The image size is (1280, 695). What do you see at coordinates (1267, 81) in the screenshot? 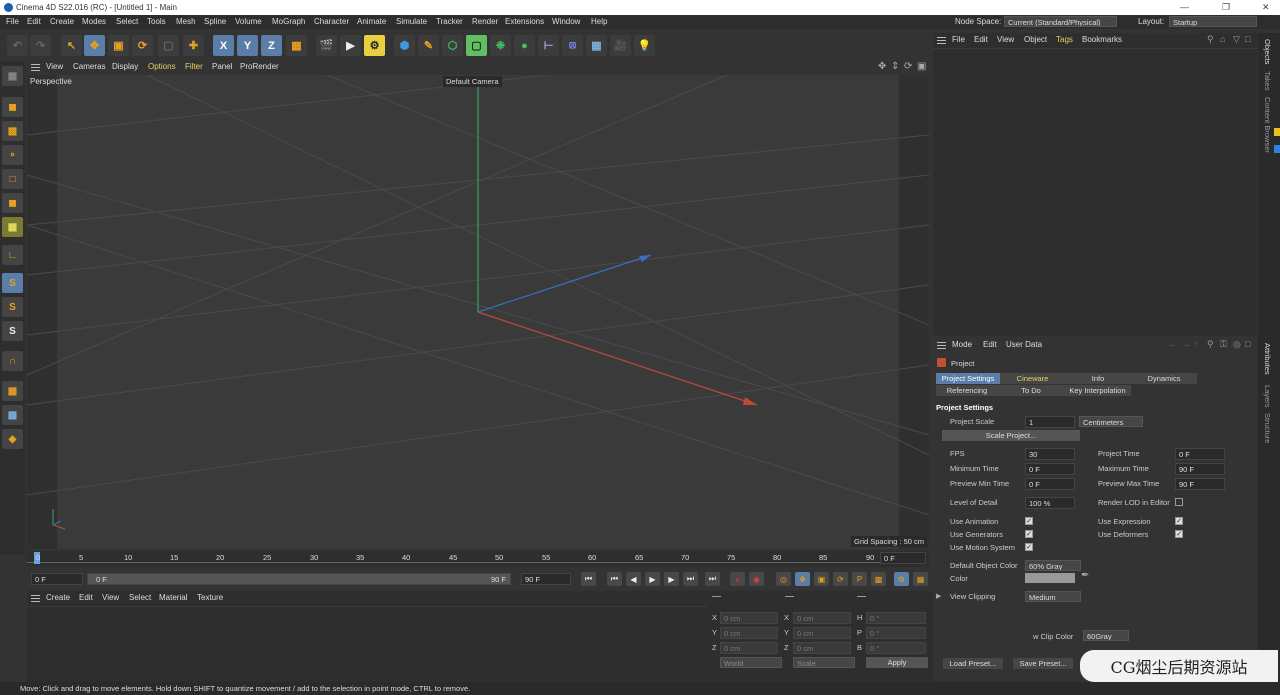
I see `tab-takes: Takes` at bounding box center [1267, 81].